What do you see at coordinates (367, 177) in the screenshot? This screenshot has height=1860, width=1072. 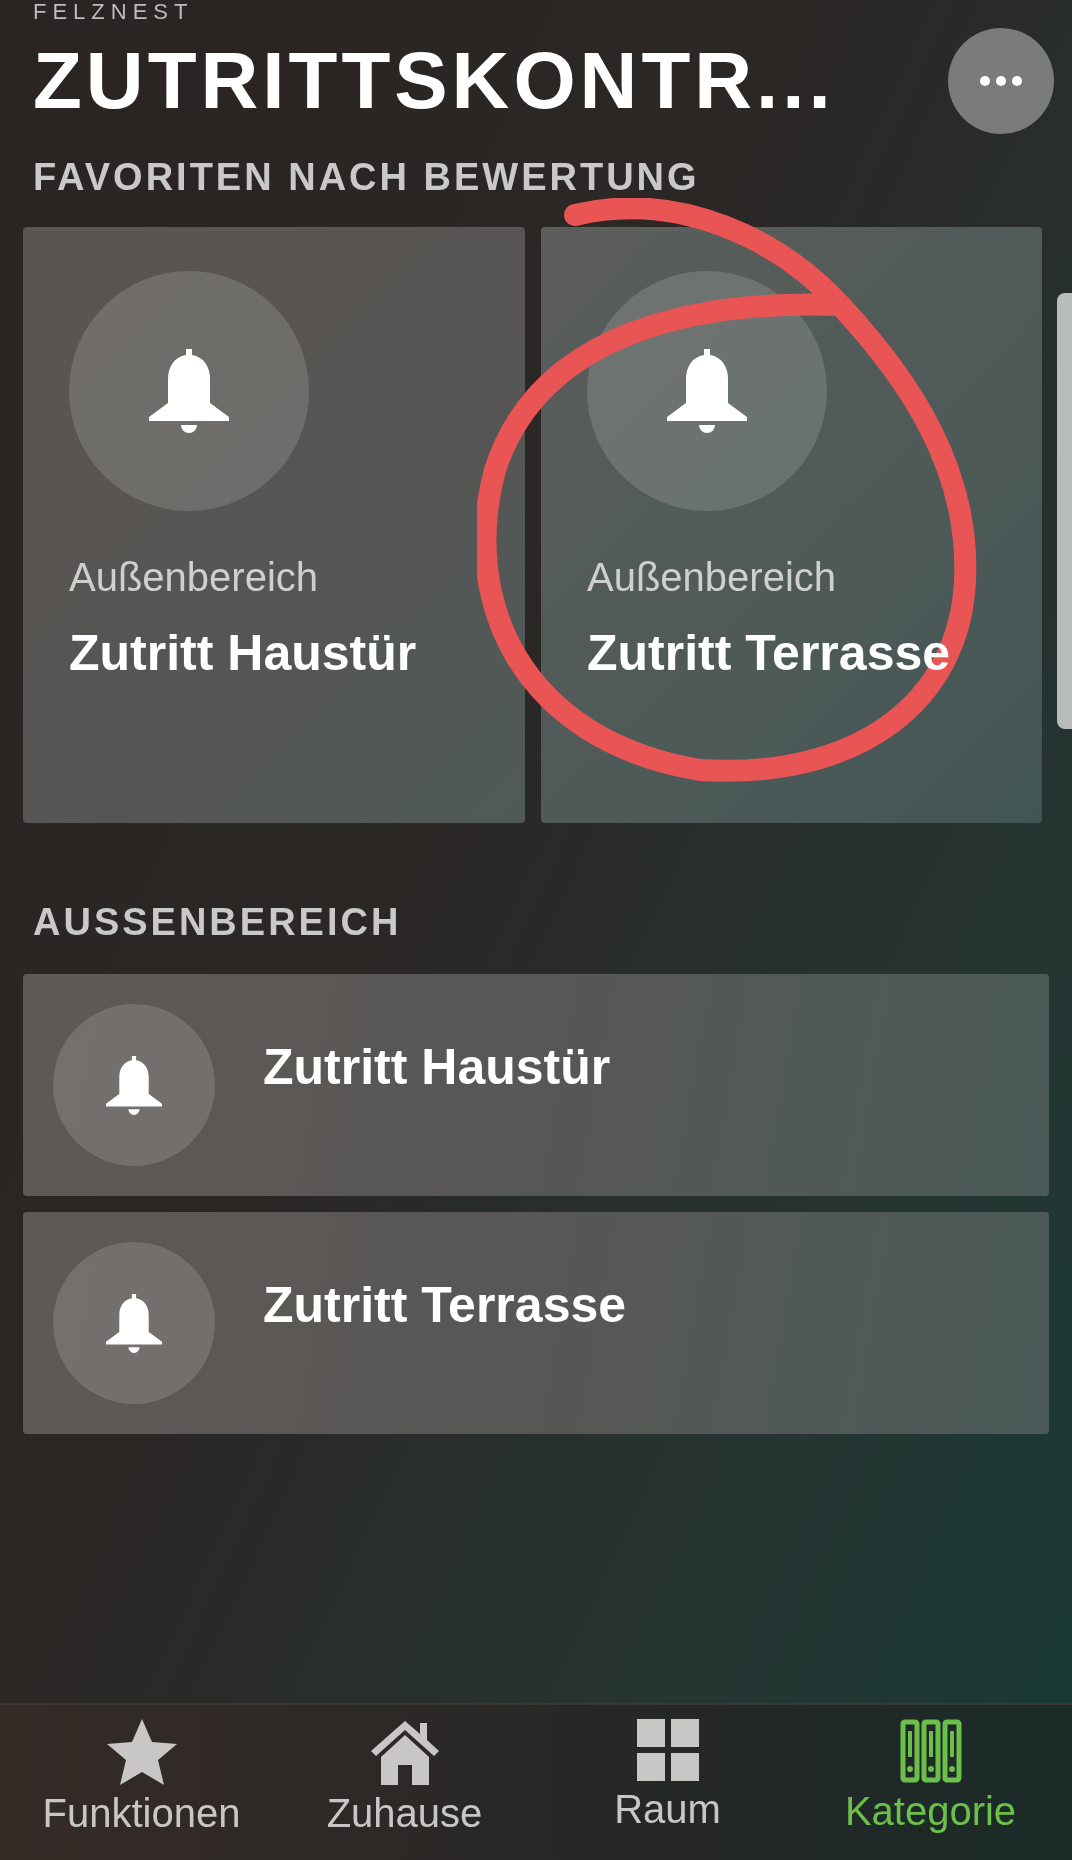 I see `section-heading: FAVORITEN NACH BEWERTUNG` at bounding box center [367, 177].